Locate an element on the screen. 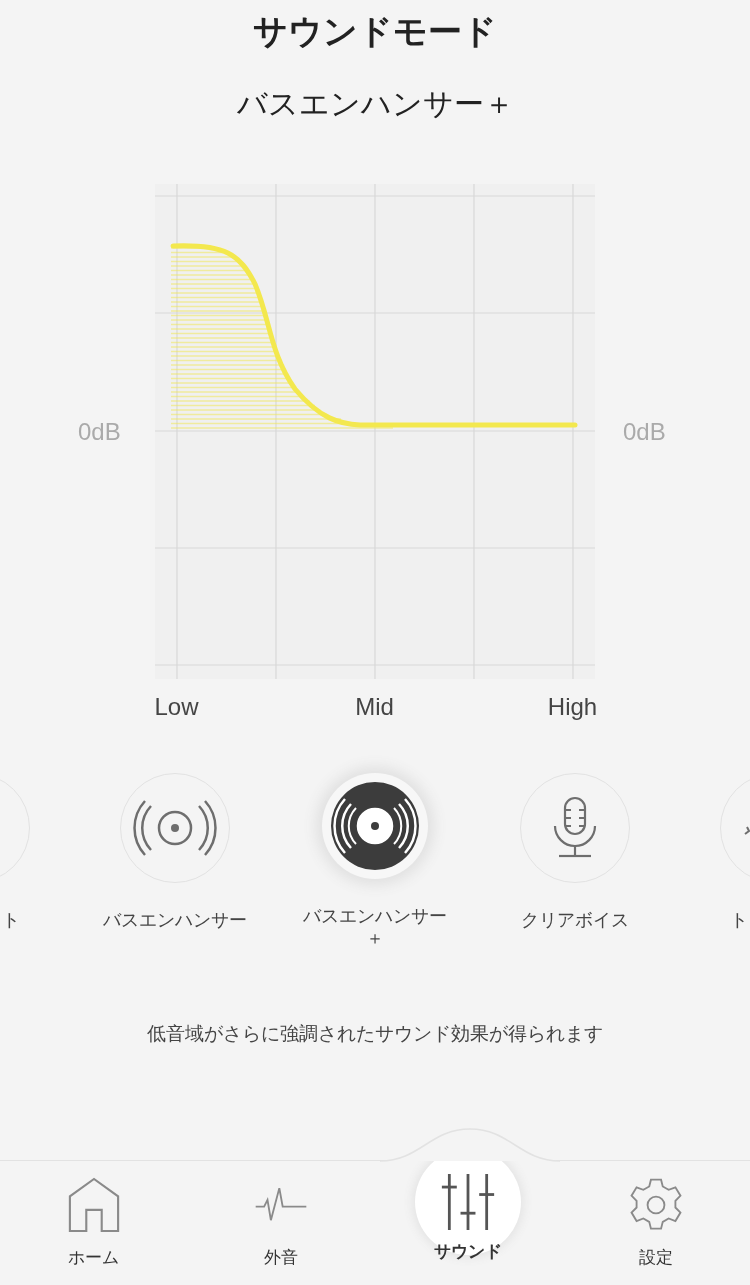 This screenshot has width=750, height=1285. settings-icon is located at coordinates (655, 1205).